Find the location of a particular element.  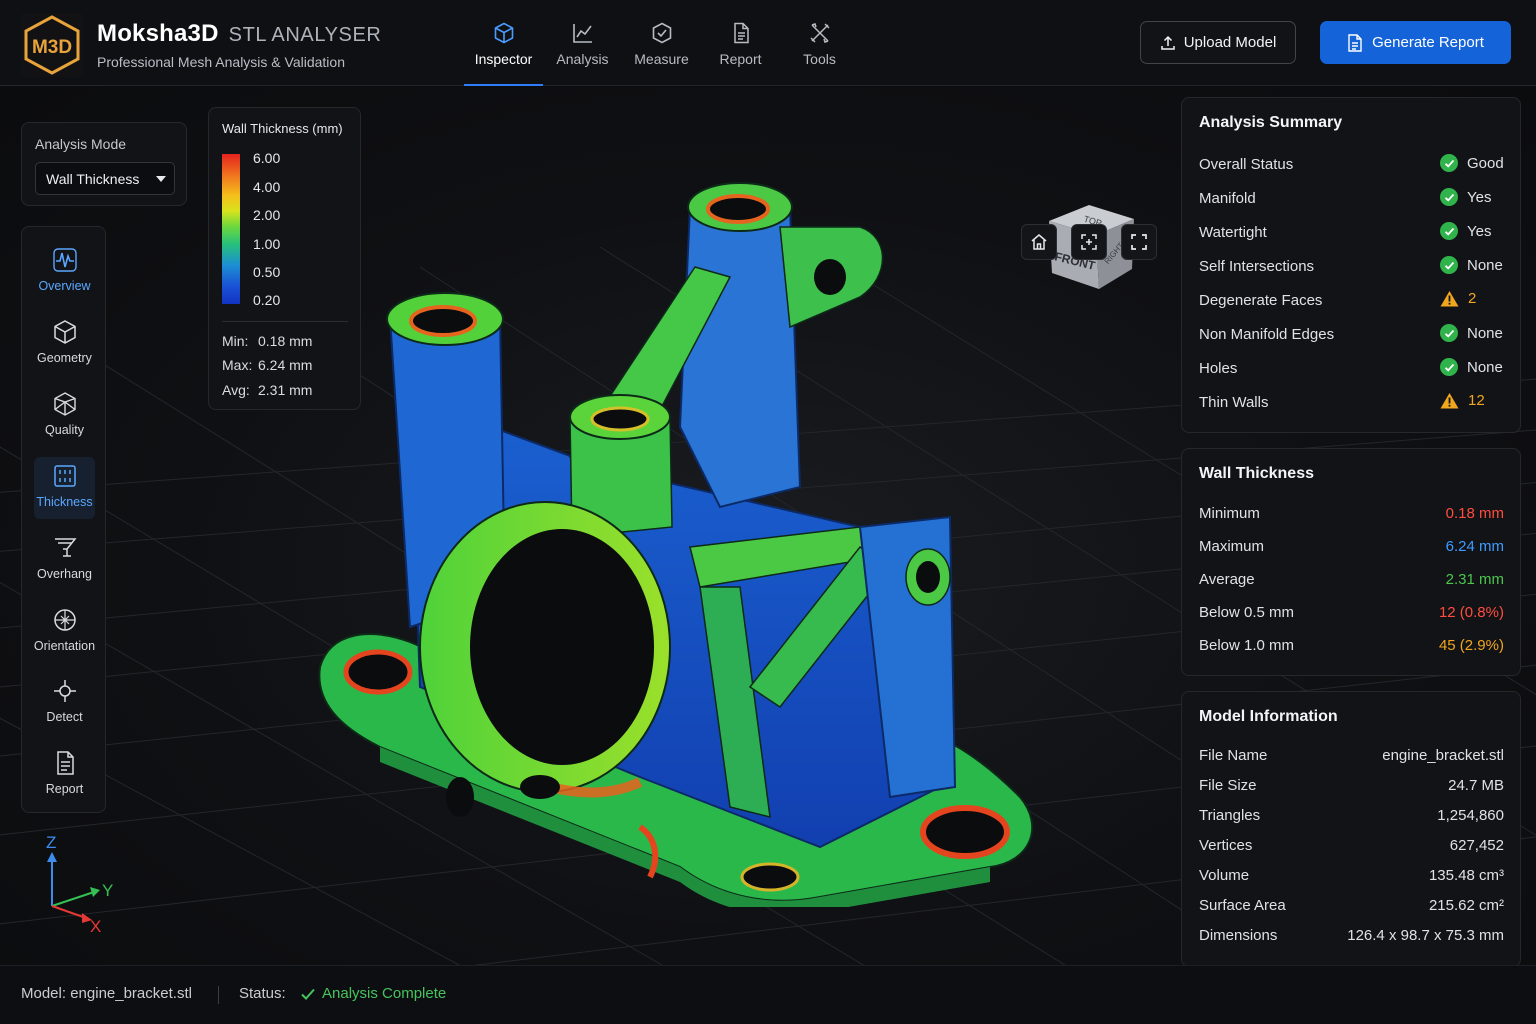

thickness-value: 45 (2.9%) is located at coordinates (1471, 645).